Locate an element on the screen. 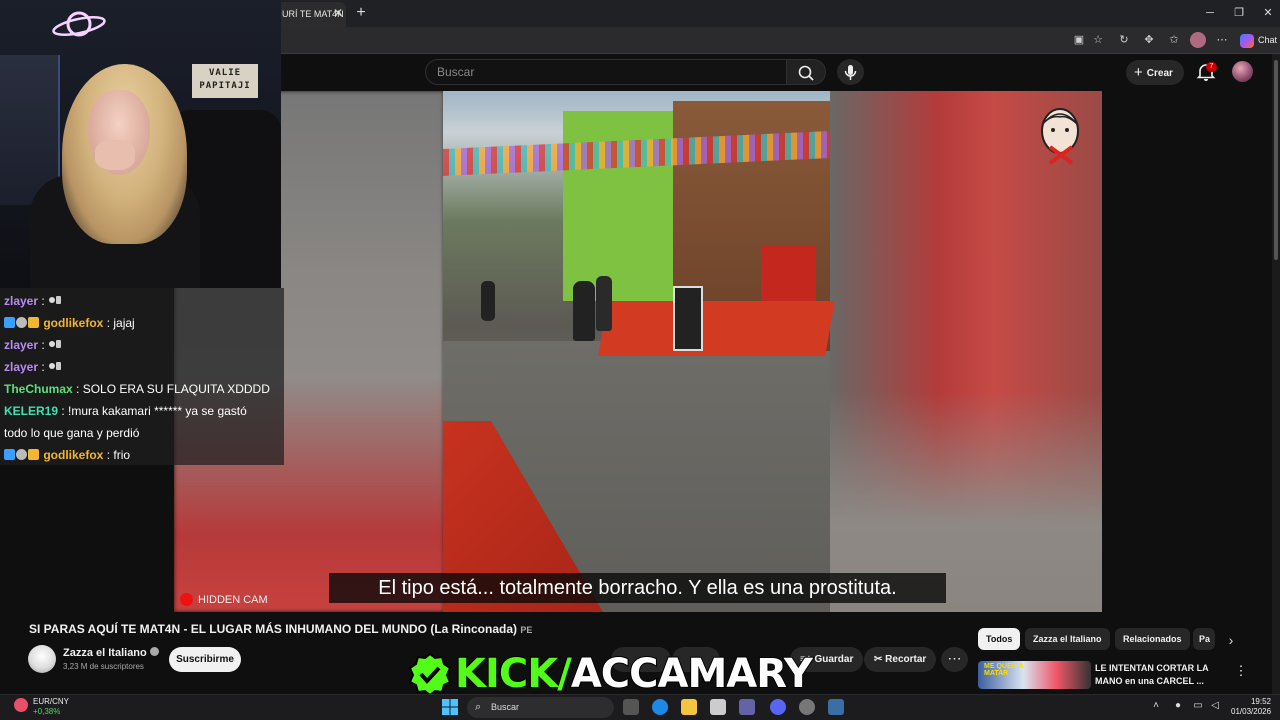  save-label: Guardar is located at coordinates (834, 659).